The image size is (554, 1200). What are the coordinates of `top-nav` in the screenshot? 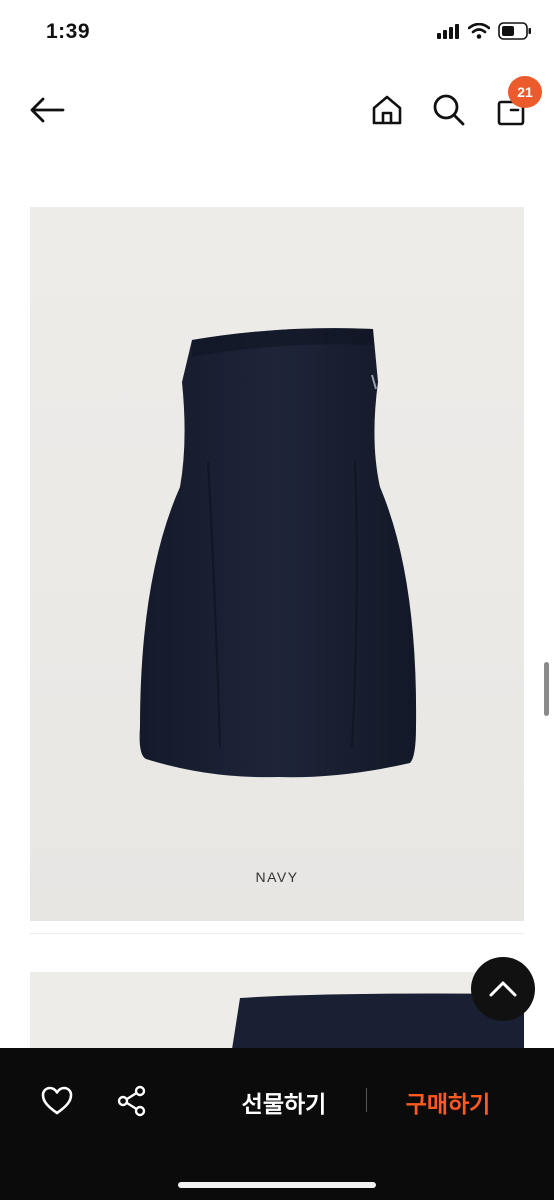 It's located at (277, 110).